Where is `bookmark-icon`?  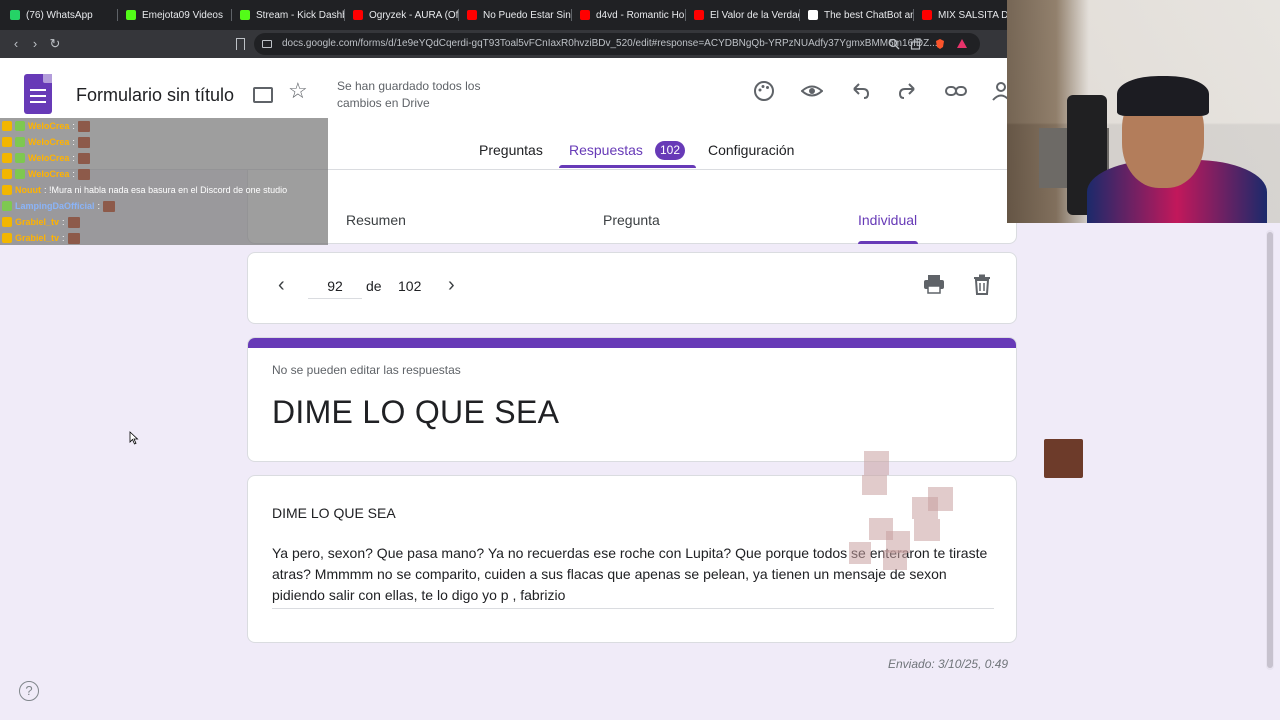
bookmark-icon is located at coordinates (240, 44).